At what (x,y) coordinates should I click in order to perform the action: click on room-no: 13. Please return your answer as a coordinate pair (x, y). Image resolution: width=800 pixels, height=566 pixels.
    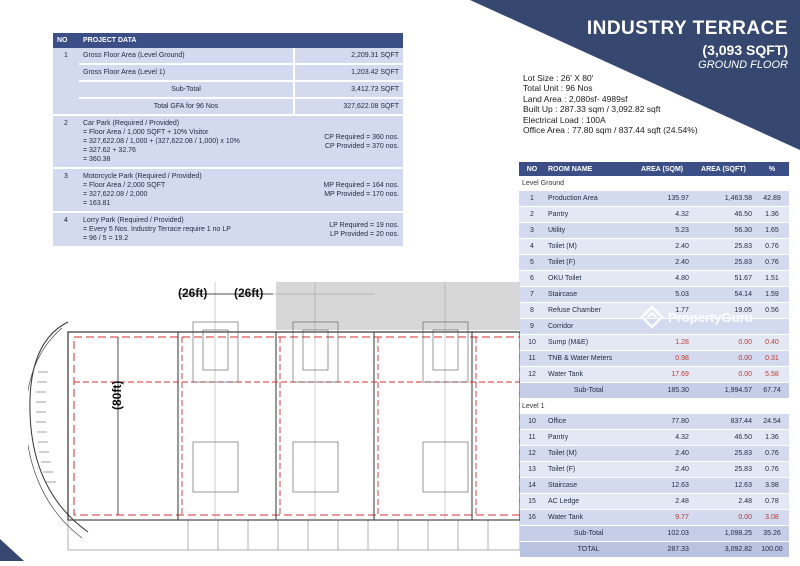
    Looking at the image, I should click on (532, 469).